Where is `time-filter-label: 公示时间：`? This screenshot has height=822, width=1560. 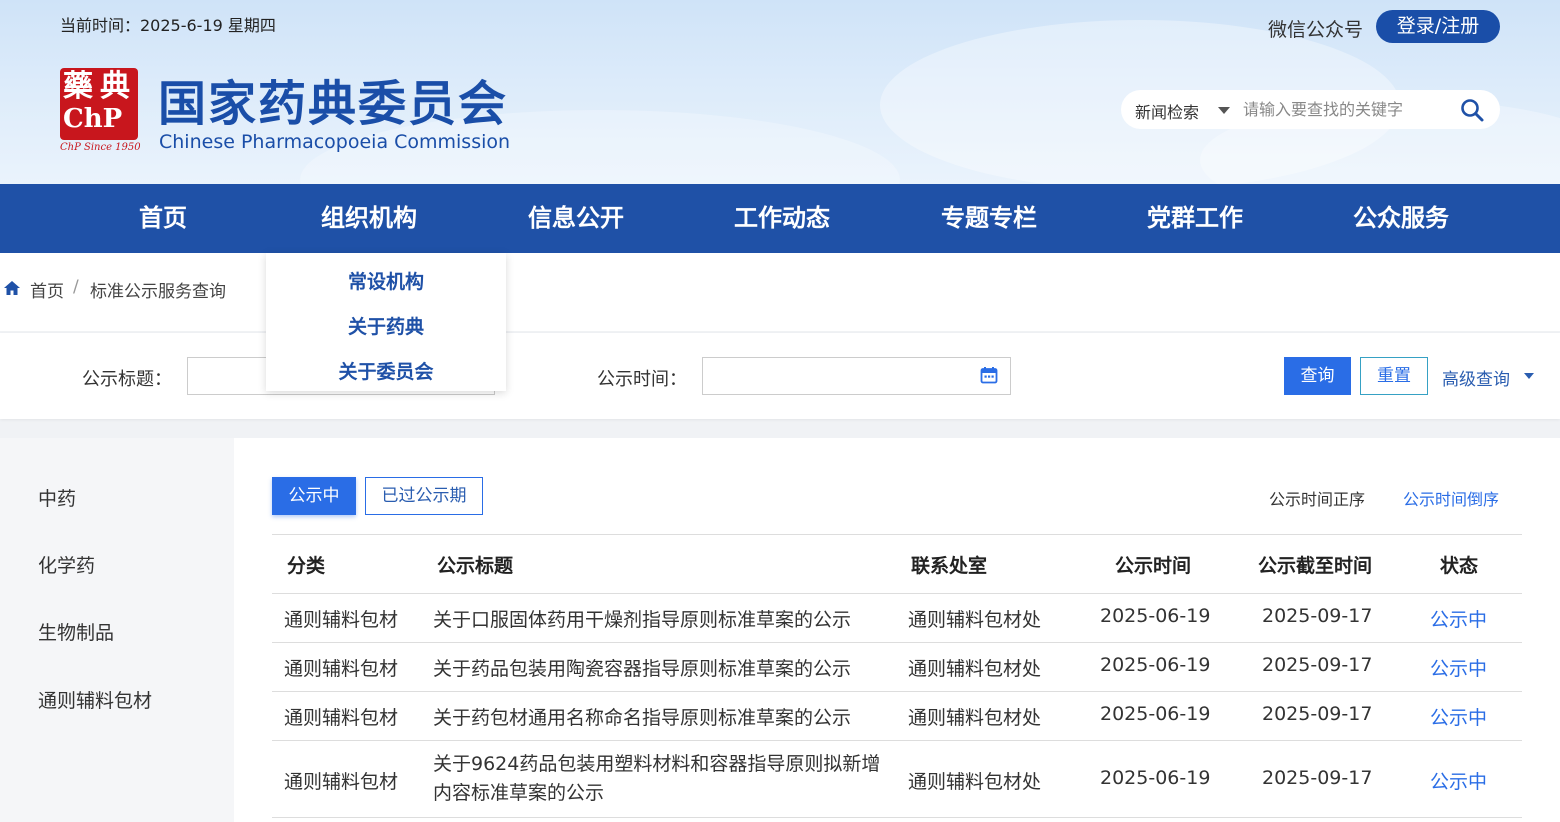
time-filter-label: 公示时间： is located at coordinates (642, 379).